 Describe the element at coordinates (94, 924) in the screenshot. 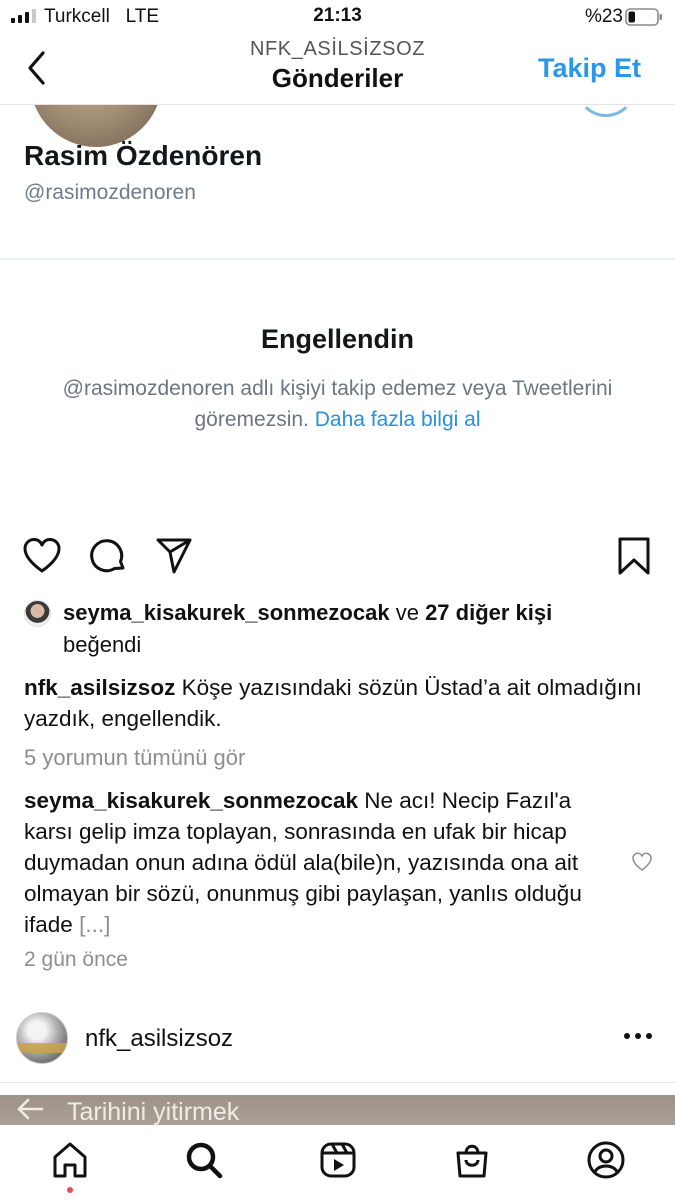

I see `comment-more: [...]` at that location.